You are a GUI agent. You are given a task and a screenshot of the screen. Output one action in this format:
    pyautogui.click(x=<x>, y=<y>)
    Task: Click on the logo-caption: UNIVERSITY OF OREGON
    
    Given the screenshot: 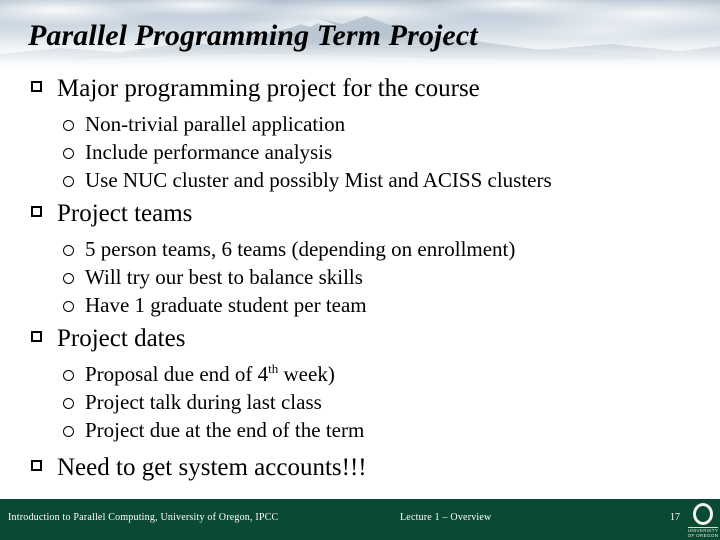 What is the action you would take?
    pyautogui.click(x=703, y=533)
    